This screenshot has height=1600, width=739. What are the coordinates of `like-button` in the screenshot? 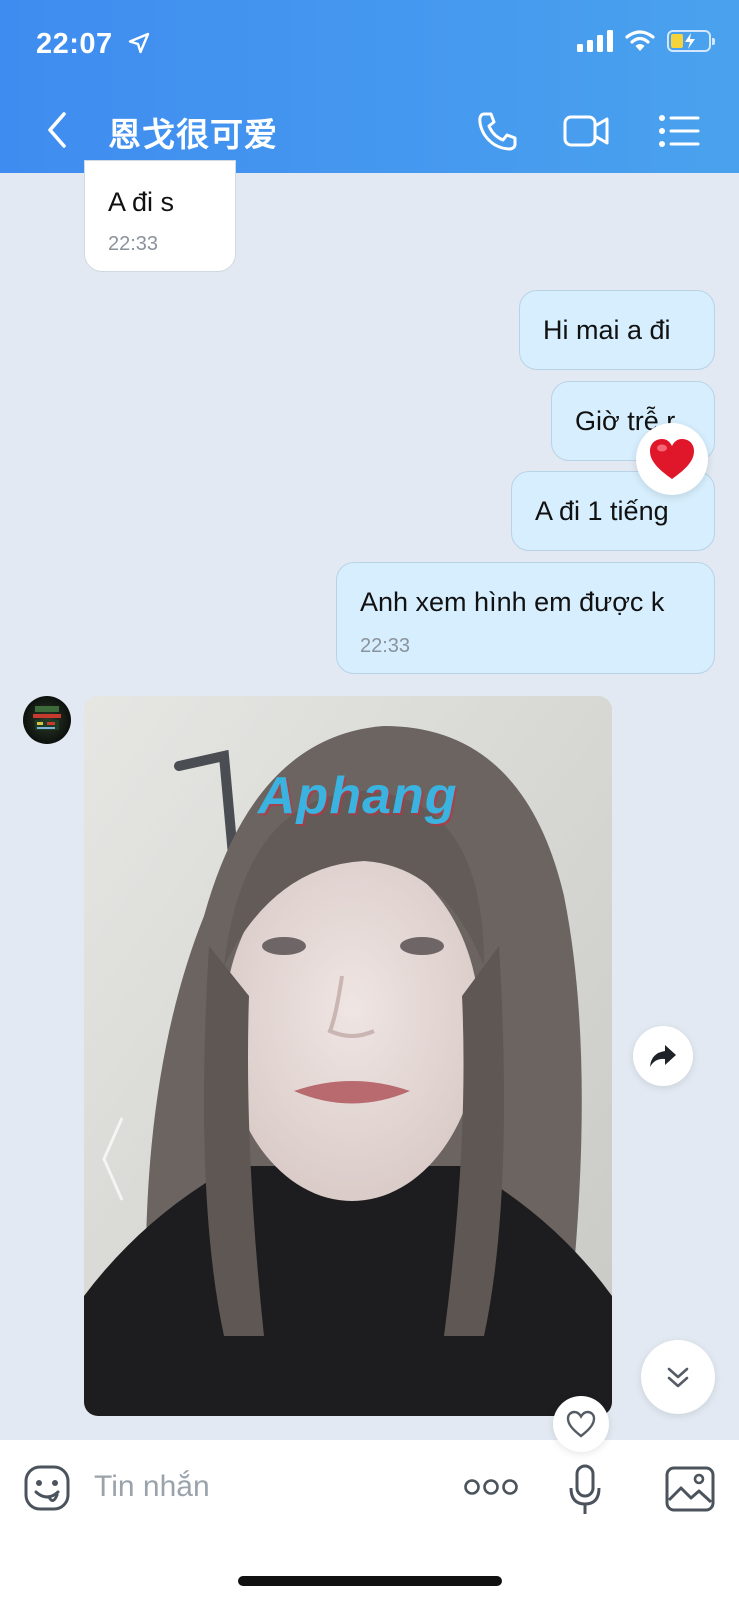 It's located at (581, 1424).